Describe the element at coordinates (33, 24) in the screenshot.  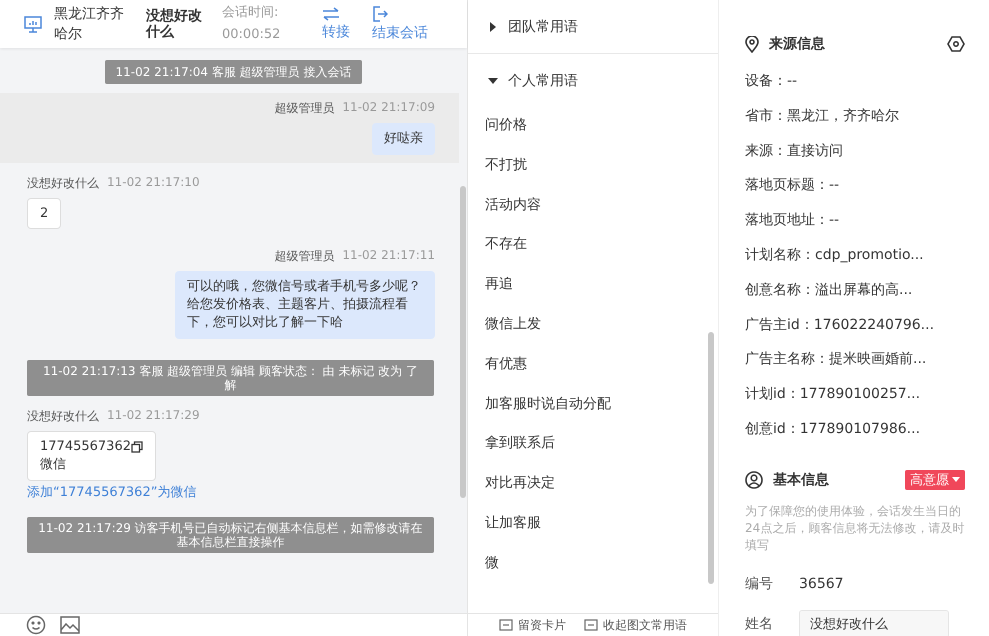
I see `monitor-icon` at that location.